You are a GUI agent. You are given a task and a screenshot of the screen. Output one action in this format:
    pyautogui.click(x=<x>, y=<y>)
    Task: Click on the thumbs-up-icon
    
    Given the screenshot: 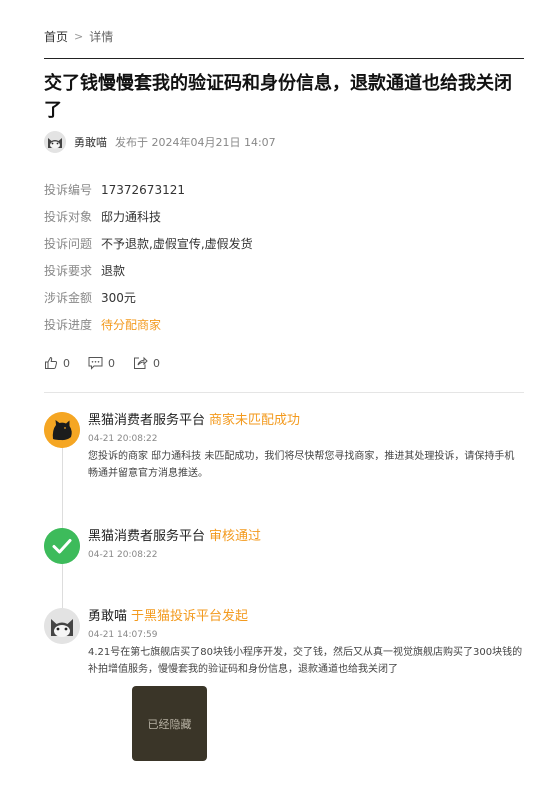 What is the action you would take?
    pyautogui.click(x=51, y=362)
    